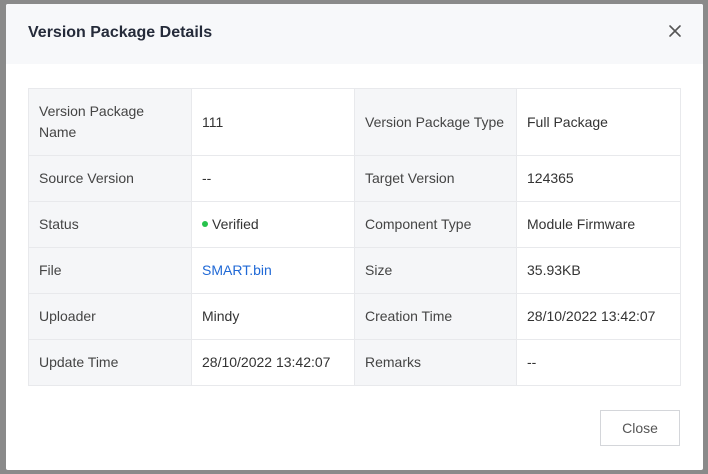 The height and width of the screenshot is (474, 708). What do you see at coordinates (110, 224) in the screenshot?
I see `status-label: Status` at bounding box center [110, 224].